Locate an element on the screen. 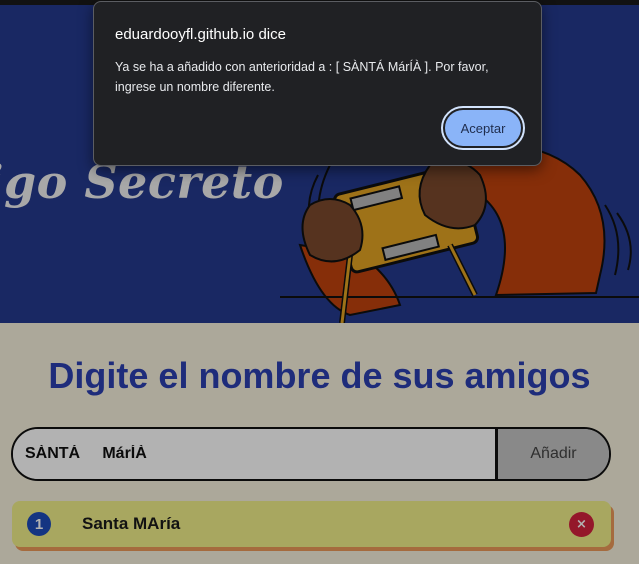 The height and width of the screenshot is (564, 639). dialog-title: eduardooyfl.github.io dice is located at coordinates (200, 34).